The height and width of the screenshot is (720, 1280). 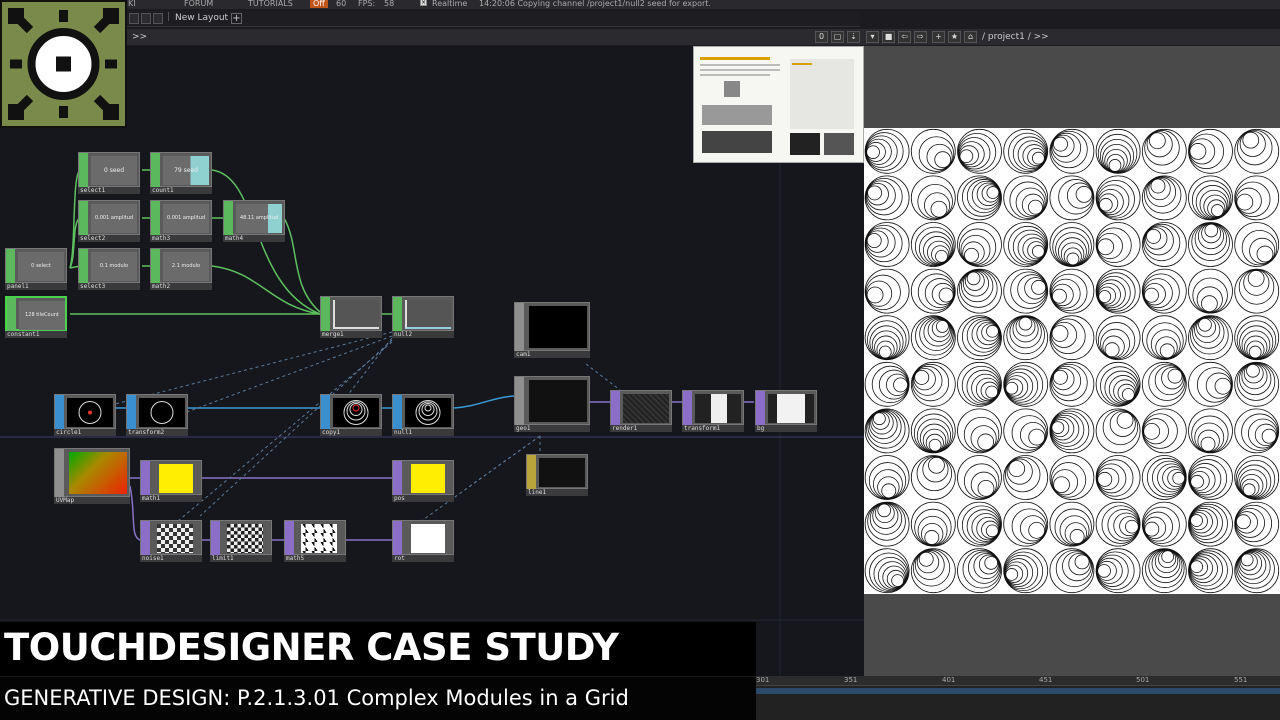 I want to click on menu-item-wiki: KI, so click(x=132, y=4).